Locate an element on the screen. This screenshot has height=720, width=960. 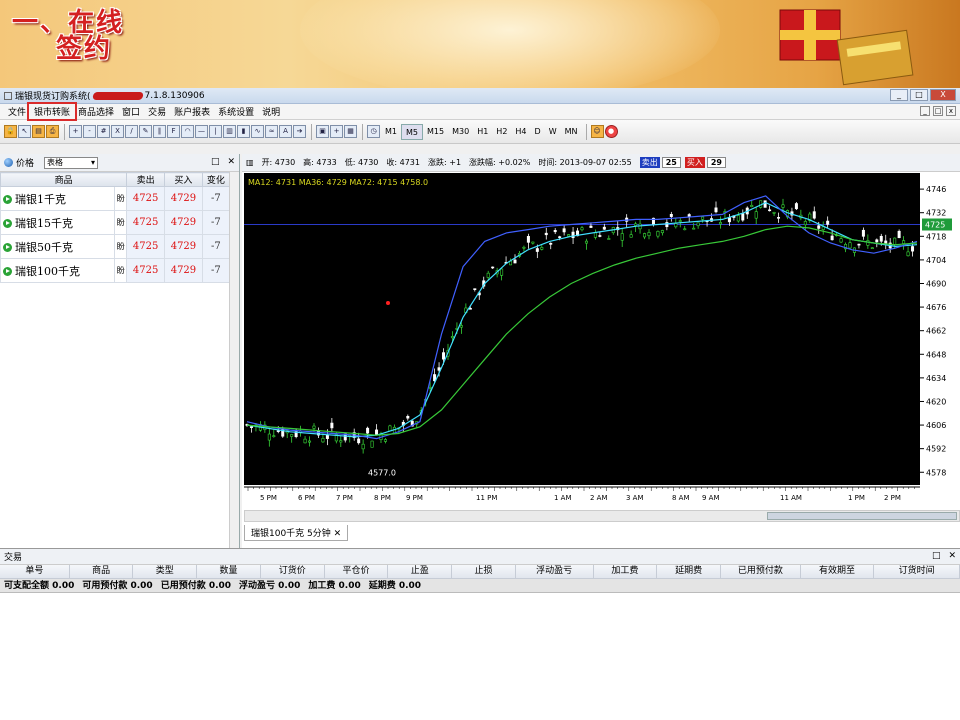
period-h4: H4 is located at coordinates (520, 132).